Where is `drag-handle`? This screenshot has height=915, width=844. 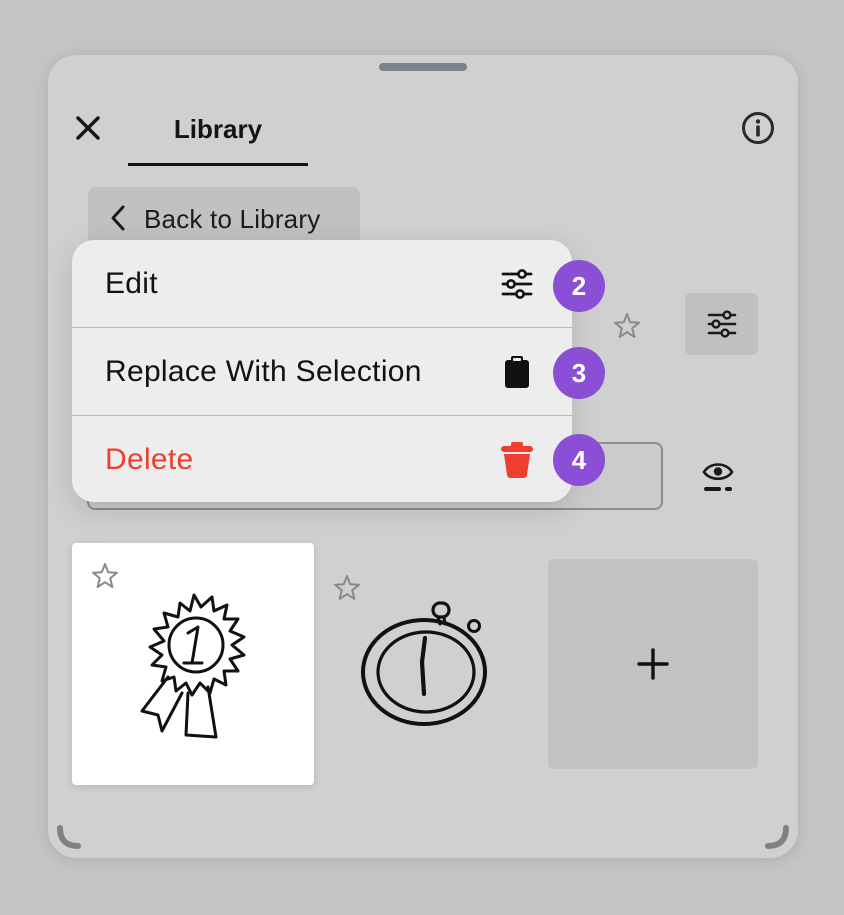 drag-handle is located at coordinates (423, 67).